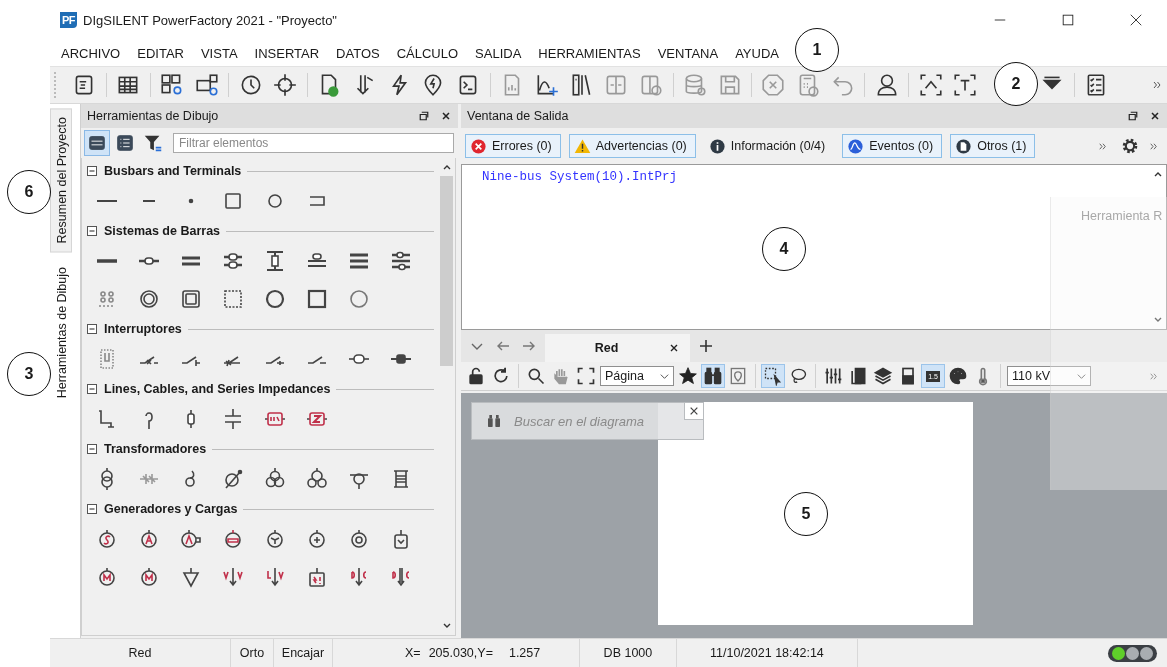 The image size is (1167, 667). I want to click on document-icon, so click(964, 146).